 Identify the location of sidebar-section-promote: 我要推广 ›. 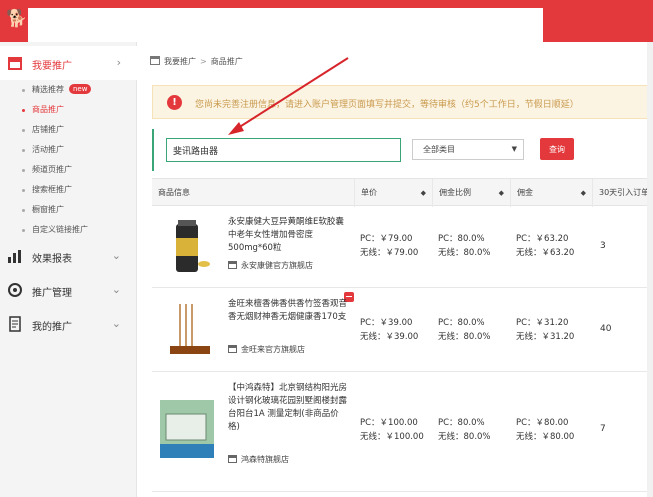
(68, 63).